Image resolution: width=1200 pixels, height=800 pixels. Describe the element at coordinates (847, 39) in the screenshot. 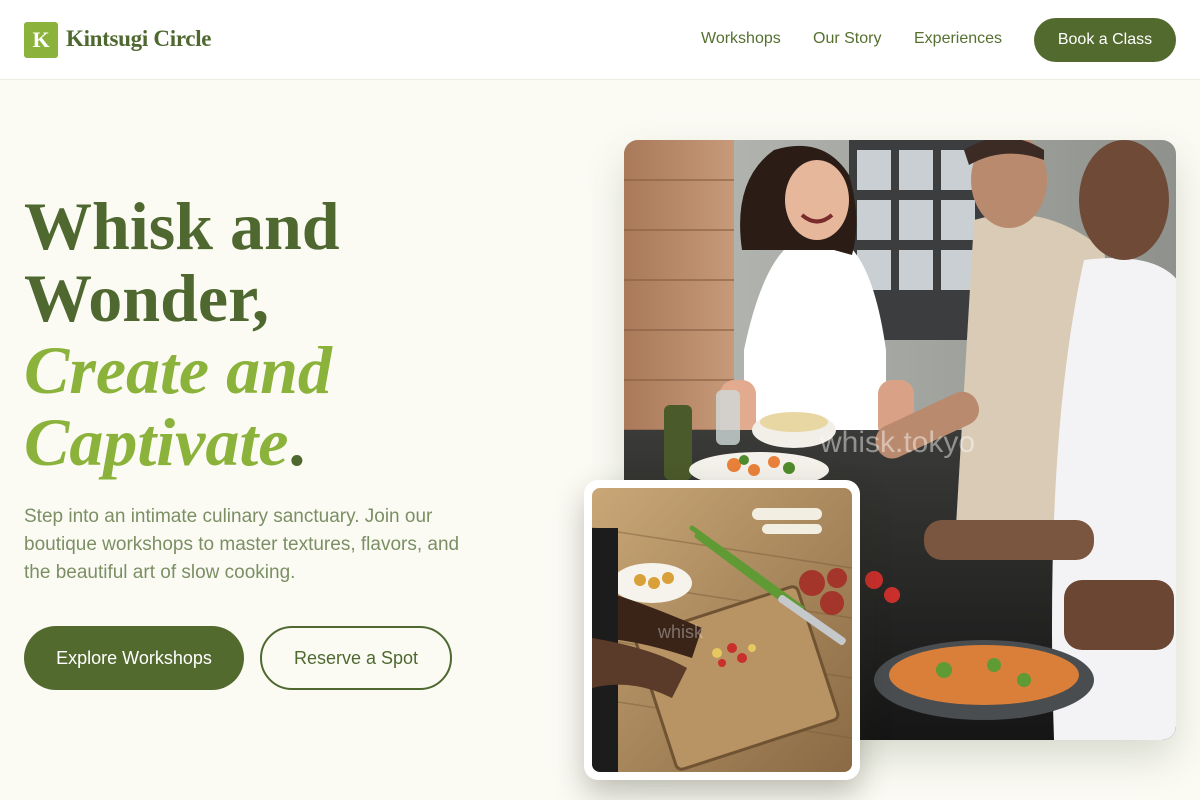

I see `nav-our-story: Our Story` at that location.